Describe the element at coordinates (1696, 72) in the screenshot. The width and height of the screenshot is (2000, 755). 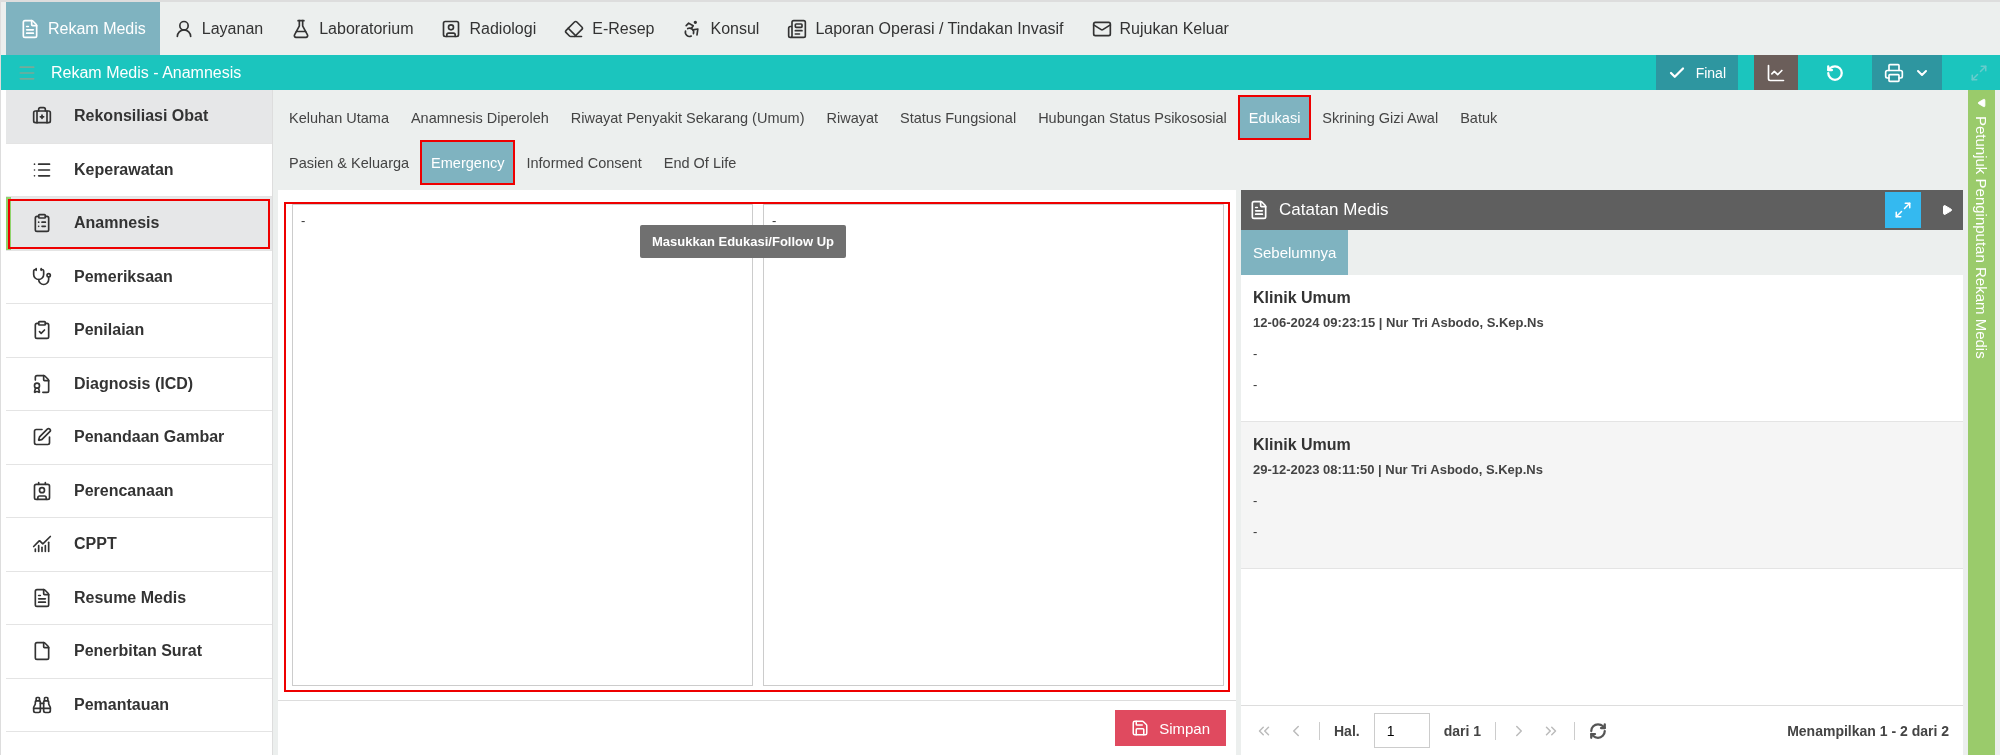
I see `final-button: Final` at that location.